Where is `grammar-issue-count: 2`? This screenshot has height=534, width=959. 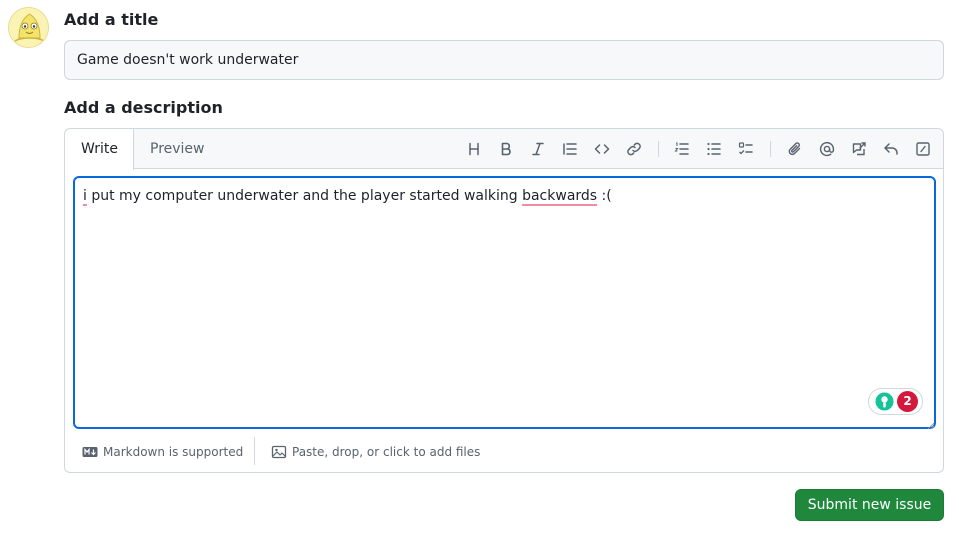
grammar-issue-count: 2 is located at coordinates (907, 401).